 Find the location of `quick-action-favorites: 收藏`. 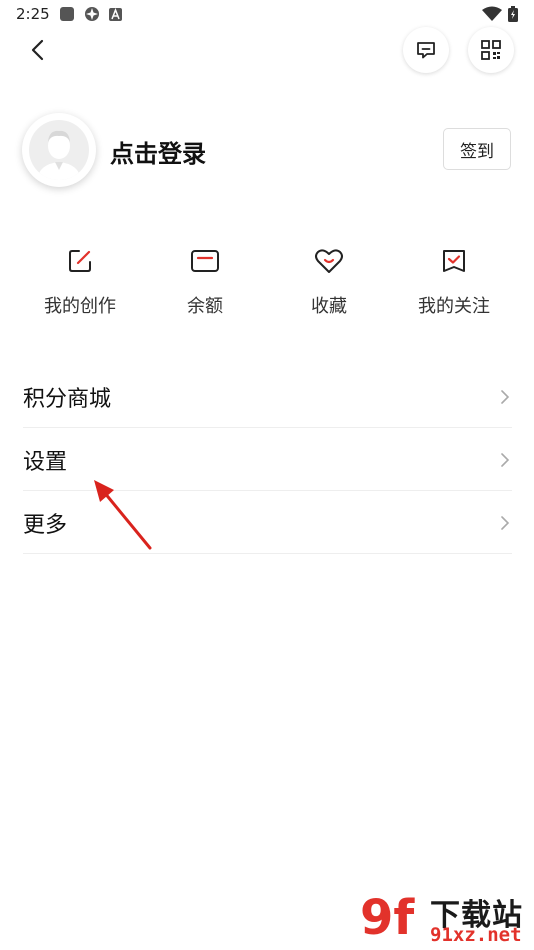

quick-action-favorites: 收藏 is located at coordinates (329, 281).